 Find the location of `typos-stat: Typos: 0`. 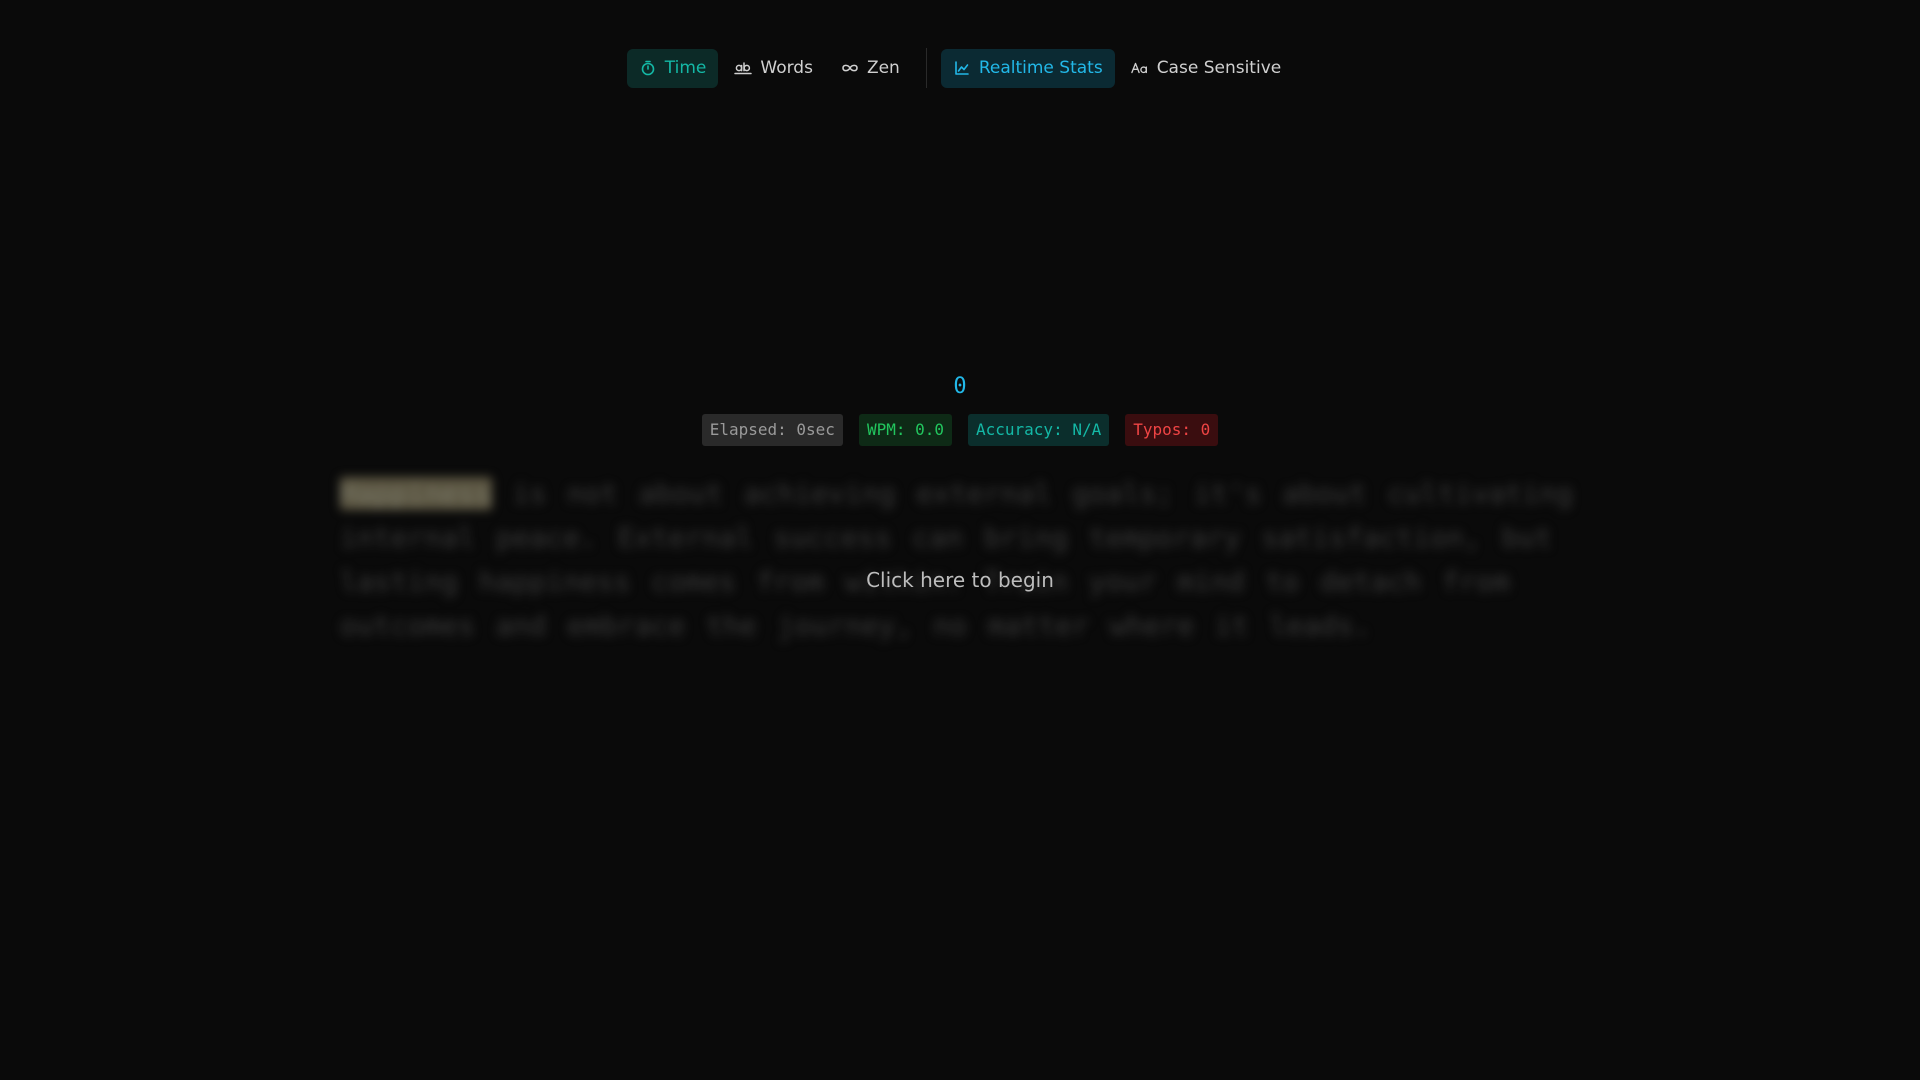

typos-stat: Typos: 0 is located at coordinates (1172, 430).